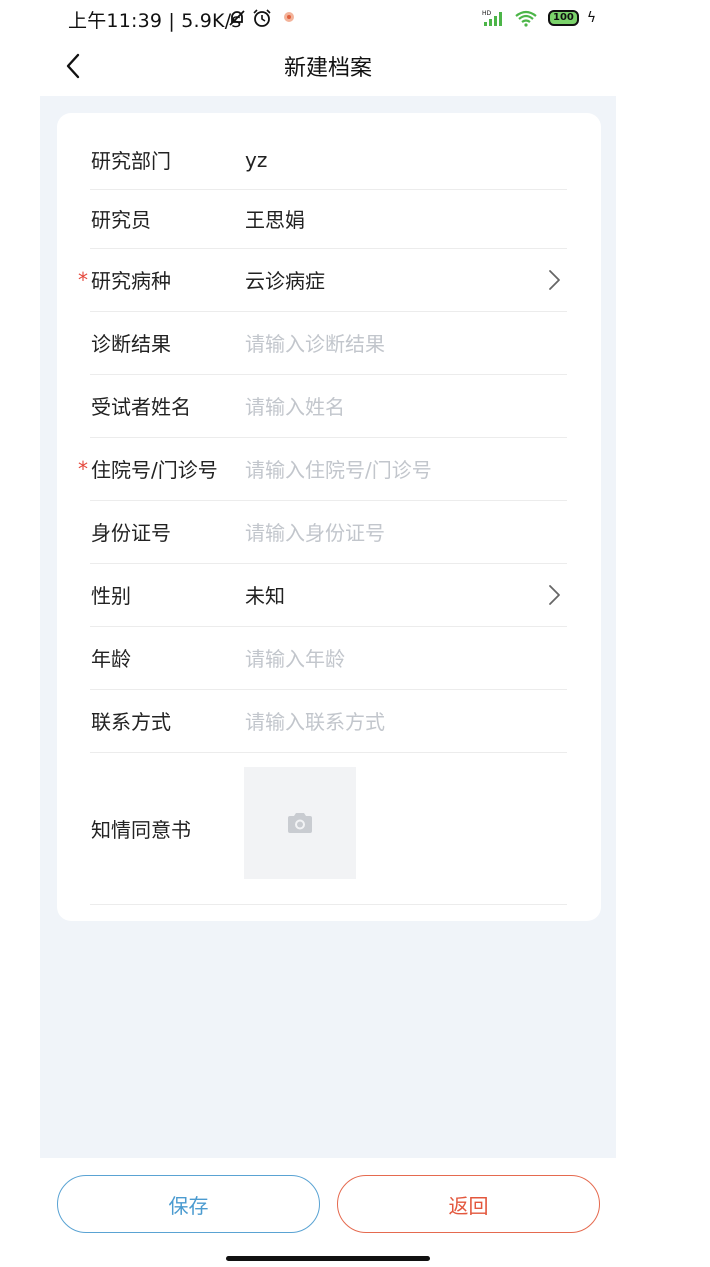 This screenshot has width=710, height=1267. I want to click on field-label: 性别, so click(111, 596).